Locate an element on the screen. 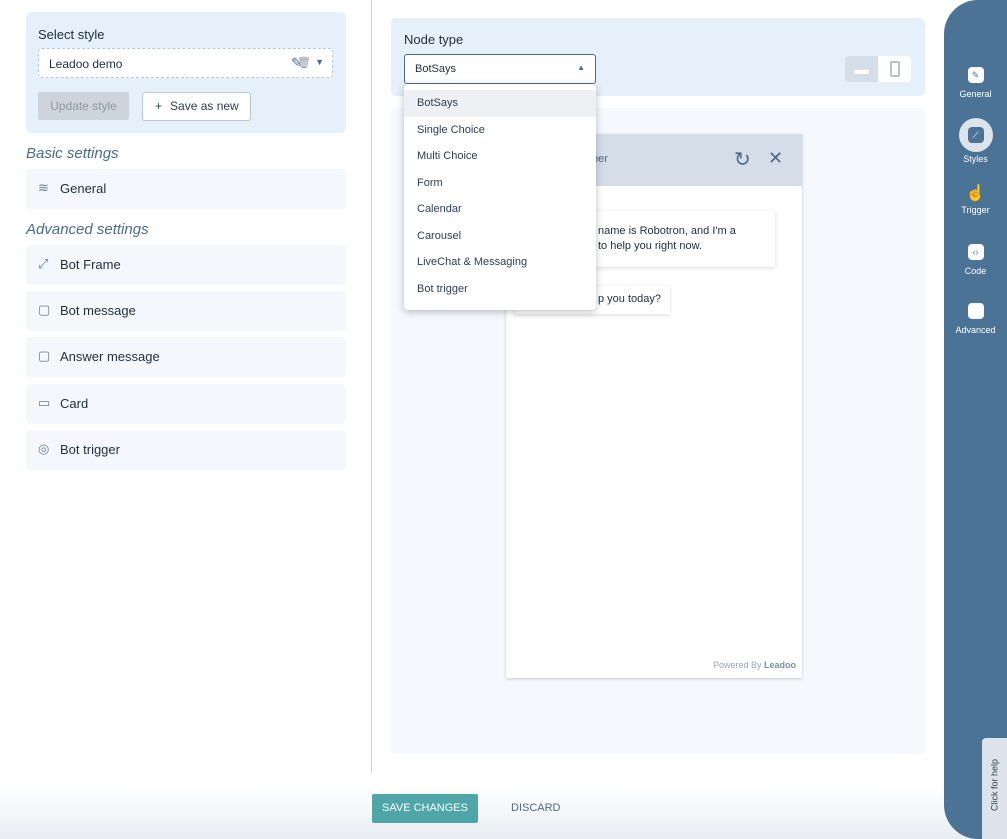  style-select-value: Leadoo demo is located at coordinates (86, 64).